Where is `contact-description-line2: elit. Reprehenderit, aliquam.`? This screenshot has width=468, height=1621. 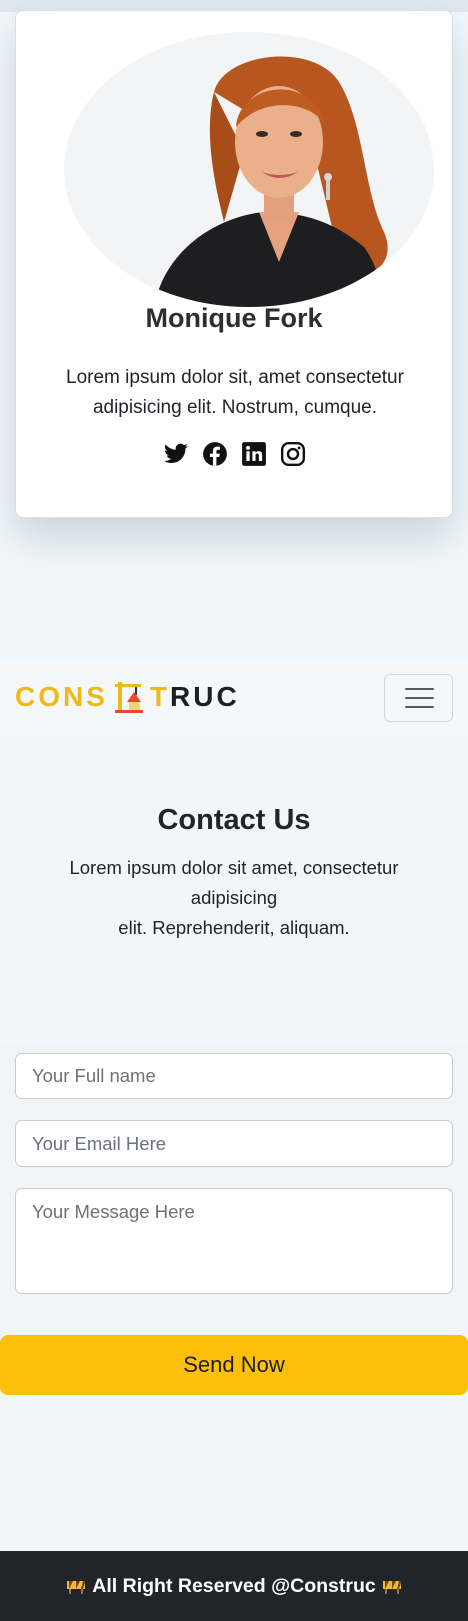 contact-description-line2: elit. Reprehenderit, aliquam. is located at coordinates (234, 927).